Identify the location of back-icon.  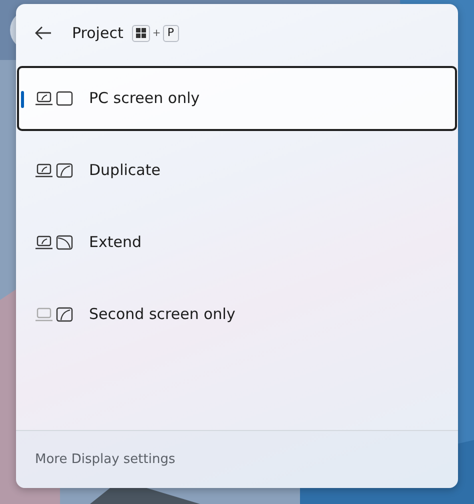
(43, 33).